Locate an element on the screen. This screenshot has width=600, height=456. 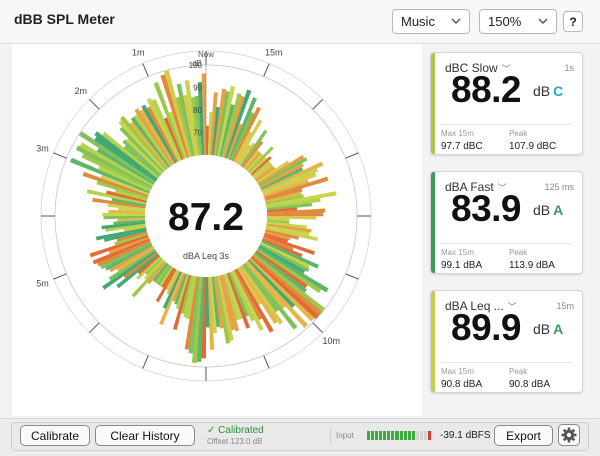
card-unit: dB C is located at coordinates (548, 91).